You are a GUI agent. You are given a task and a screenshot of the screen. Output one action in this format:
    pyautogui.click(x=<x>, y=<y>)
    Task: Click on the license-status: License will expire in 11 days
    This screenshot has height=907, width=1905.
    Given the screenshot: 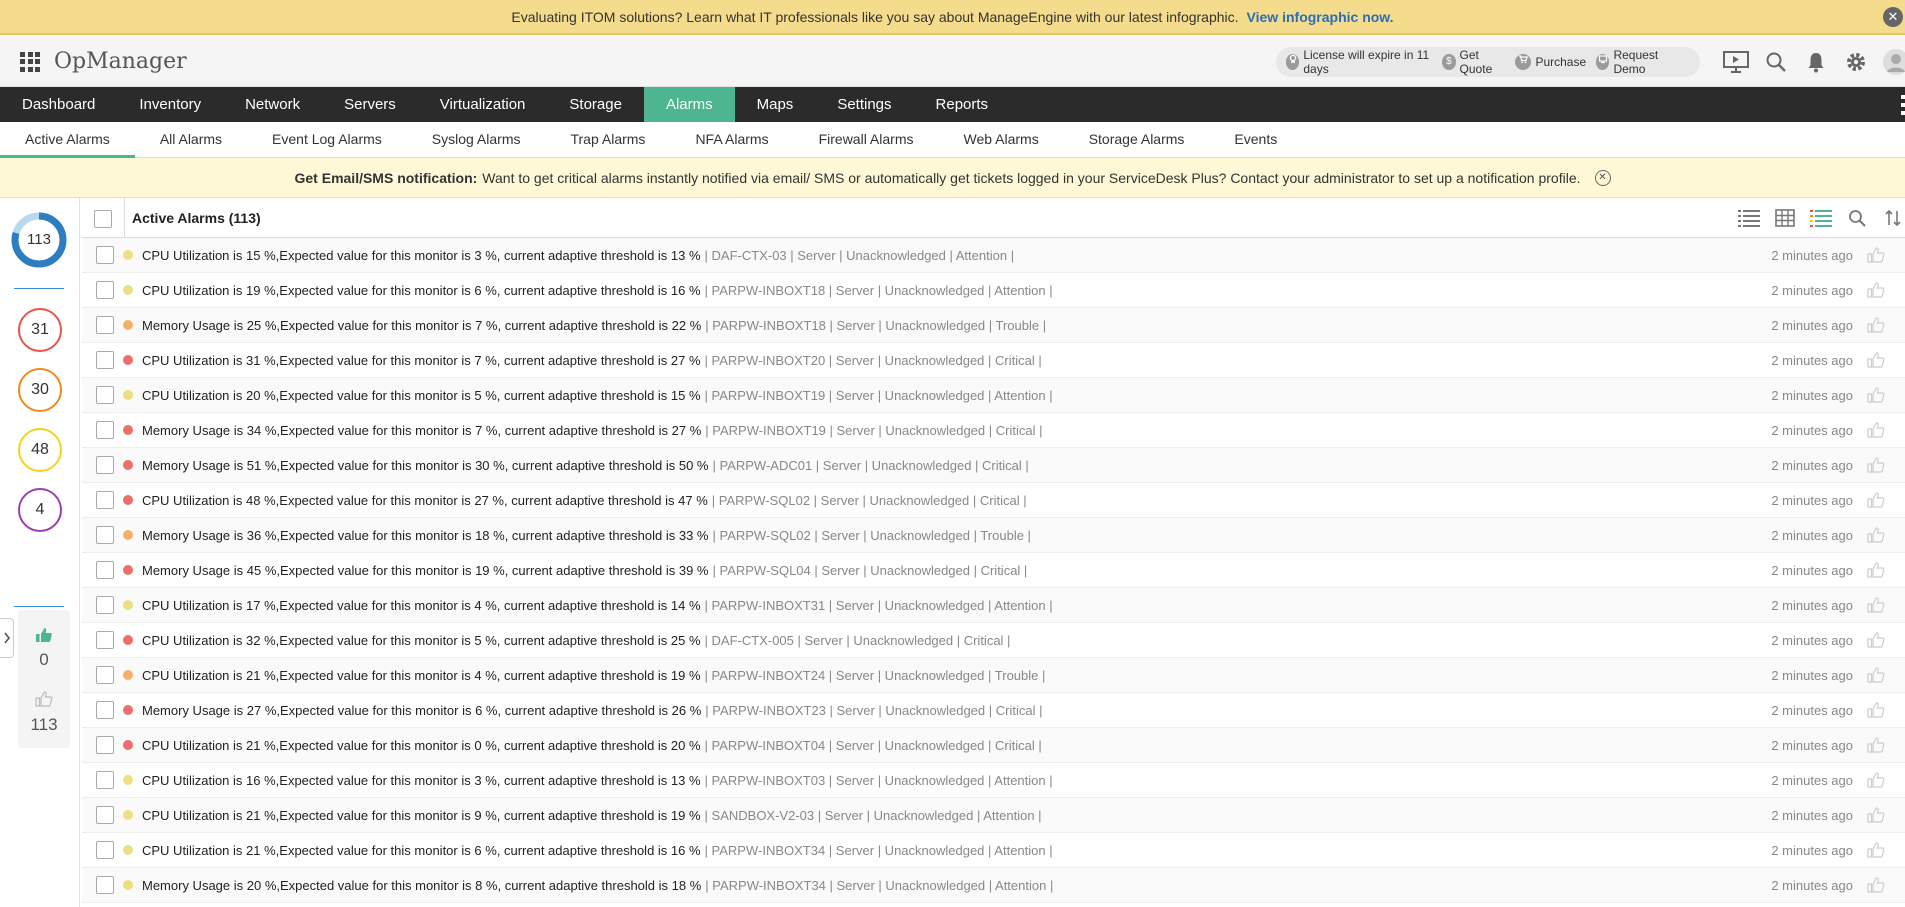 What is the action you would take?
    pyautogui.click(x=1359, y=62)
    